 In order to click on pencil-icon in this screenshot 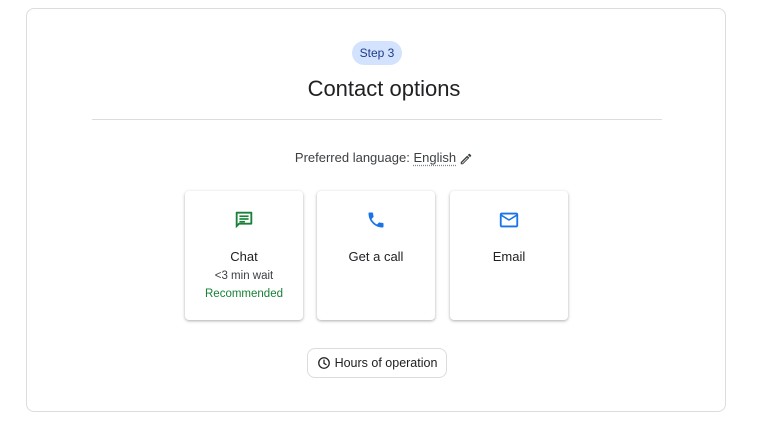, I will do `click(466, 159)`.